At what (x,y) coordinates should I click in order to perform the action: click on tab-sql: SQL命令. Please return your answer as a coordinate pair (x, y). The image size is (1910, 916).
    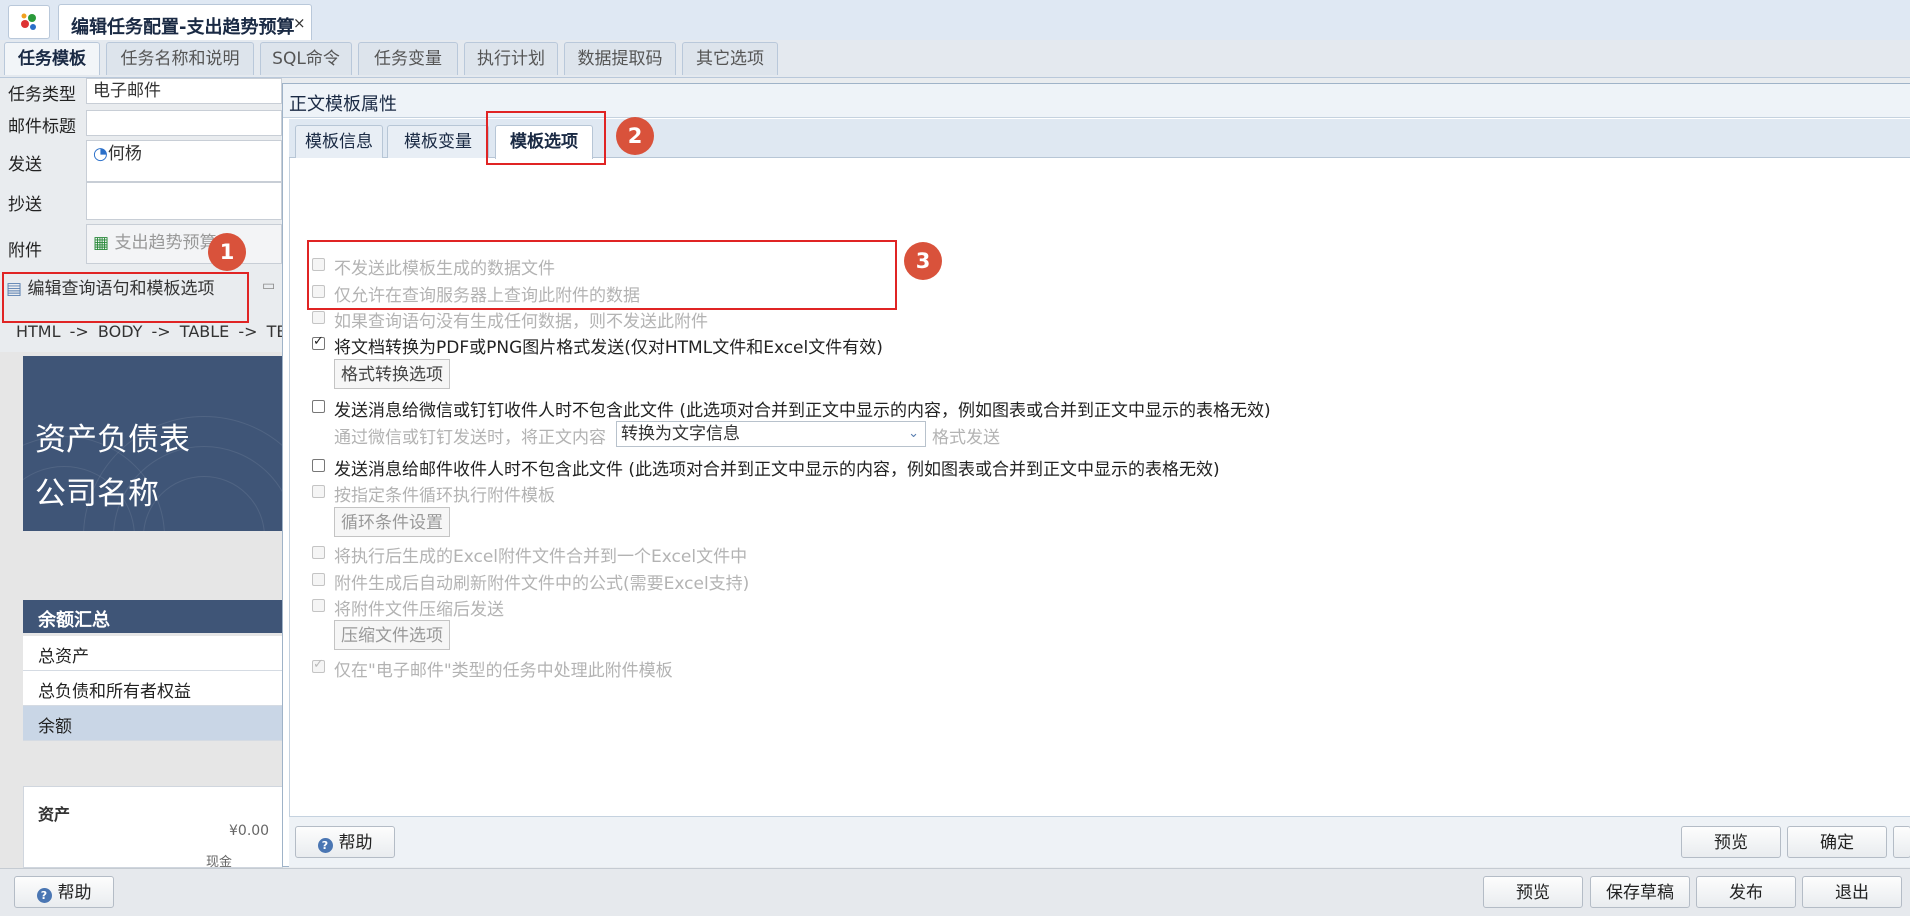
    Looking at the image, I should click on (306, 58).